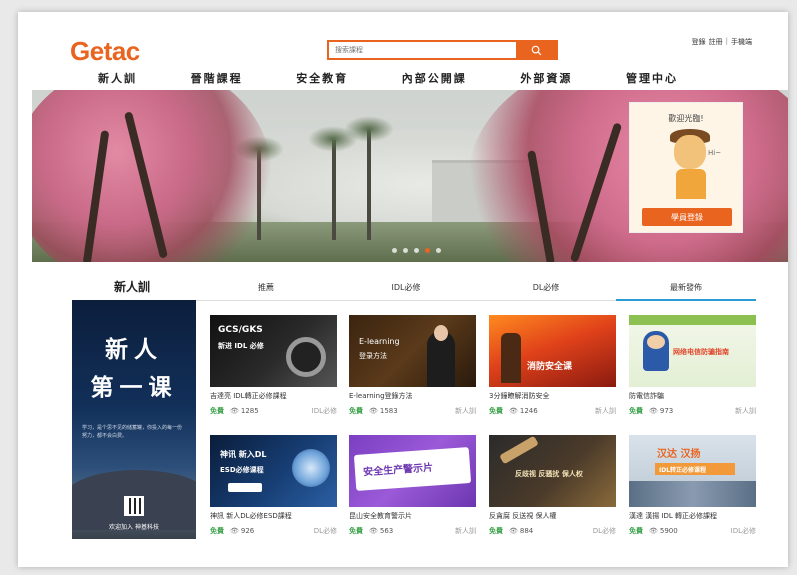 Image resolution: width=797 pixels, height=575 pixels. What do you see at coordinates (266, 291) in the screenshot?
I see `tab-recommended: 推薦` at bounding box center [266, 291].